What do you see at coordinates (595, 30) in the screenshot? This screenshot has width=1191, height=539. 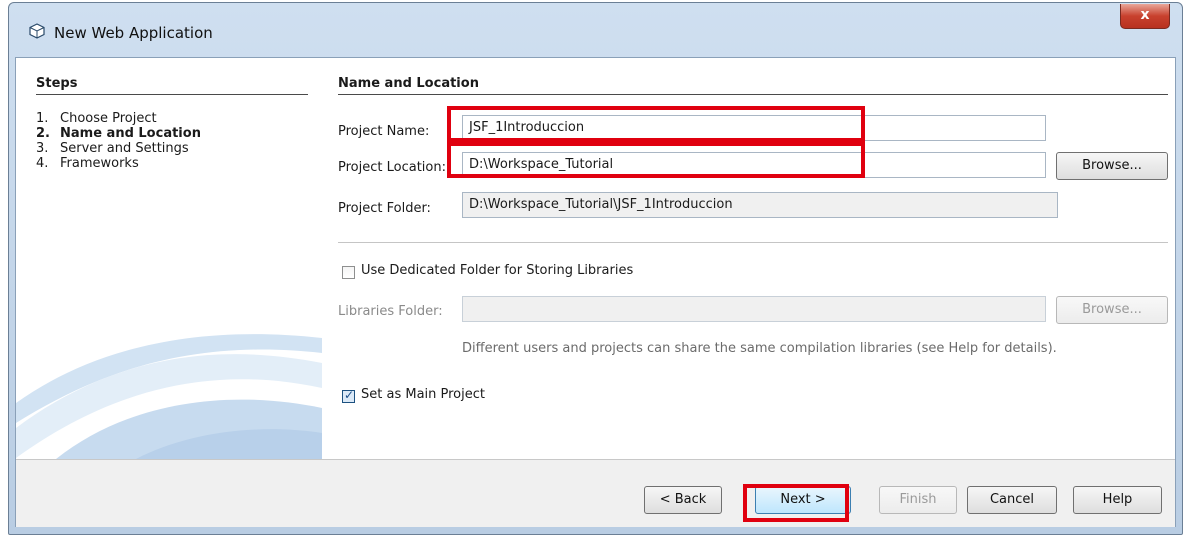 I see `title-bar: New Web Application x` at bounding box center [595, 30].